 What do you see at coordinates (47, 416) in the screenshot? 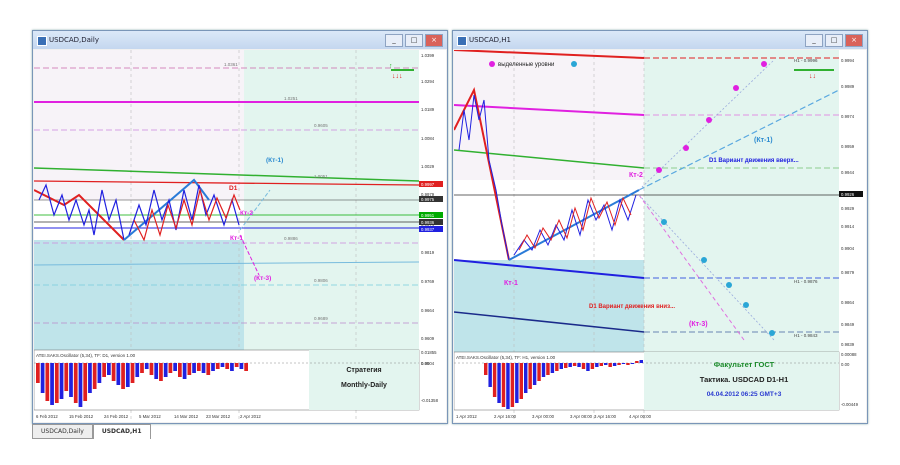
I see `time-tick: 6 Feb 2012` at bounding box center [47, 416].